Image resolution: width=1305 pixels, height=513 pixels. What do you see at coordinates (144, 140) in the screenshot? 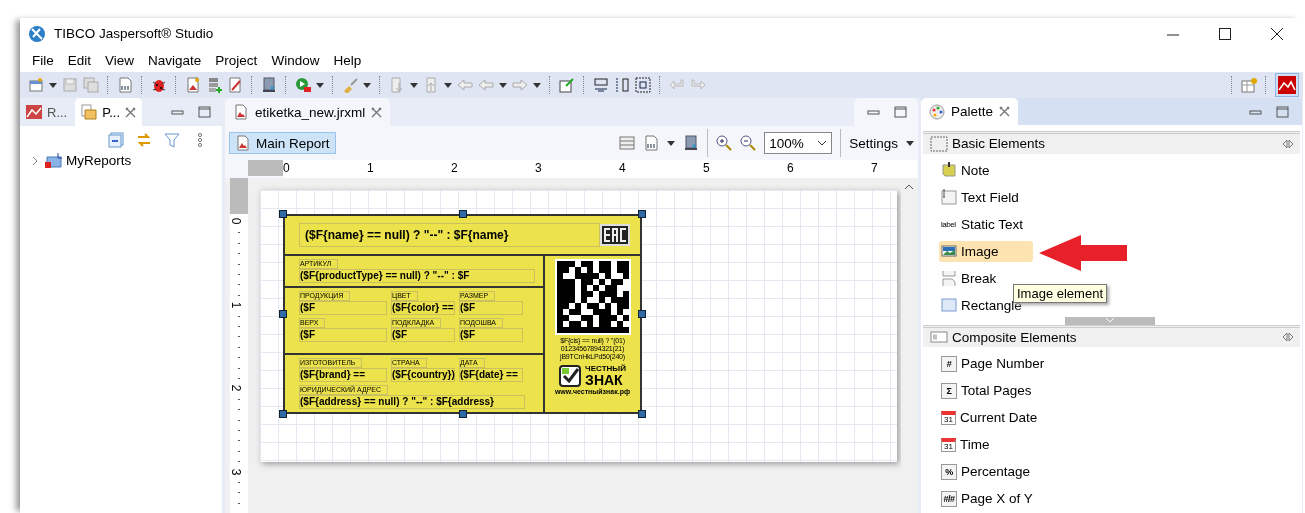
I see `link-icon` at bounding box center [144, 140].